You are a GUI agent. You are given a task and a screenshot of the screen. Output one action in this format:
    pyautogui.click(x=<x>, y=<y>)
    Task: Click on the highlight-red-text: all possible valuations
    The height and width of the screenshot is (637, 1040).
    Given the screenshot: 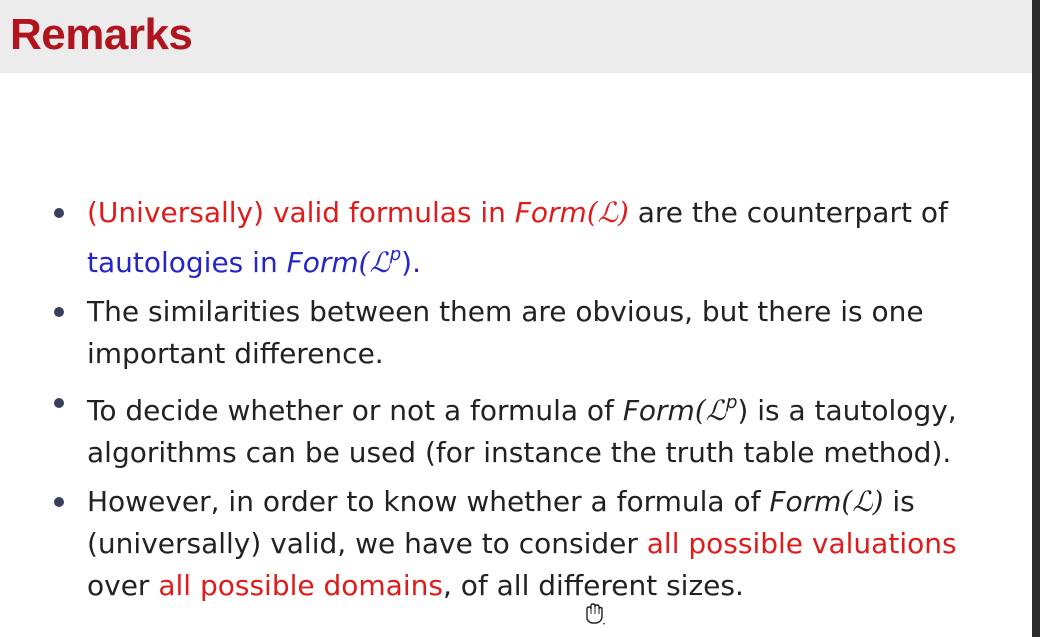 What is the action you would take?
    pyautogui.click(x=801, y=543)
    